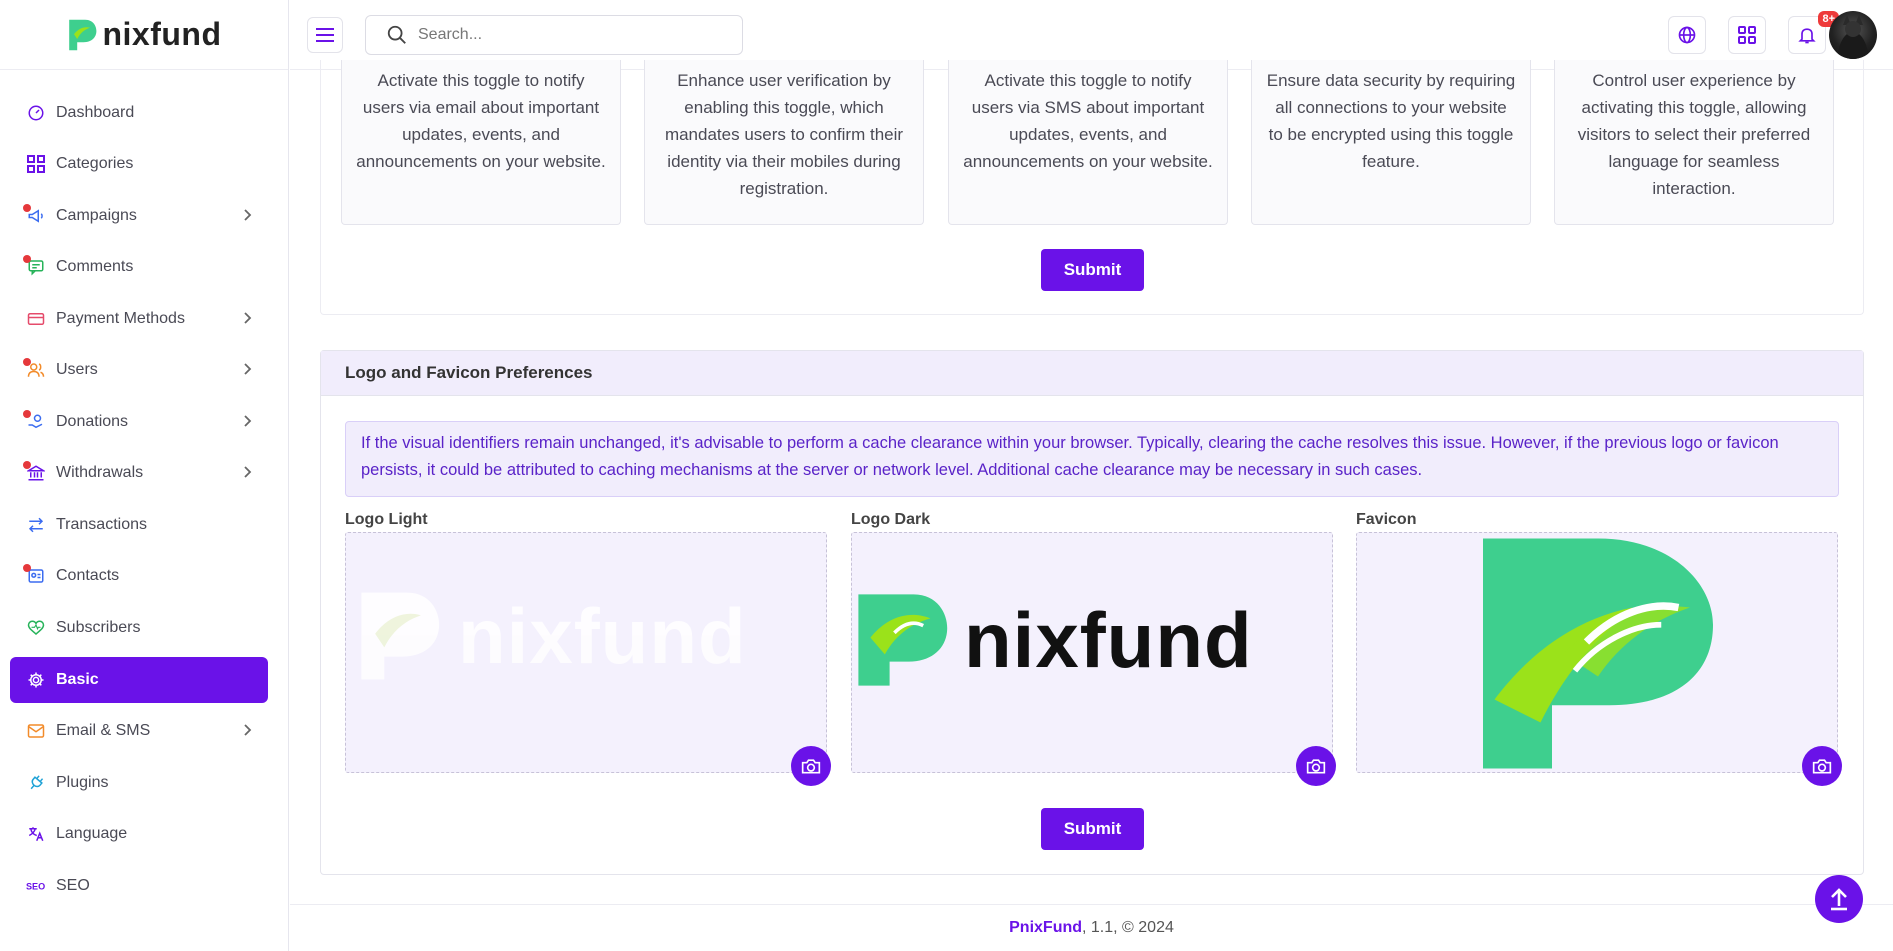  Describe the element at coordinates (36, 113) in the screenshot. I see `dashboard-icon` at that location.